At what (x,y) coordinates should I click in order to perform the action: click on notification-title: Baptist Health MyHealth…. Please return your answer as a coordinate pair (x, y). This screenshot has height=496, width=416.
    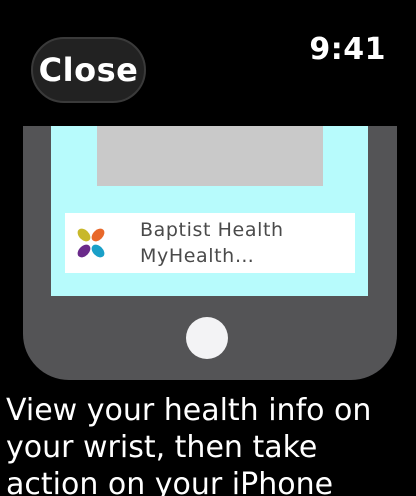
    Looking at the image, I should click on (212, 243).